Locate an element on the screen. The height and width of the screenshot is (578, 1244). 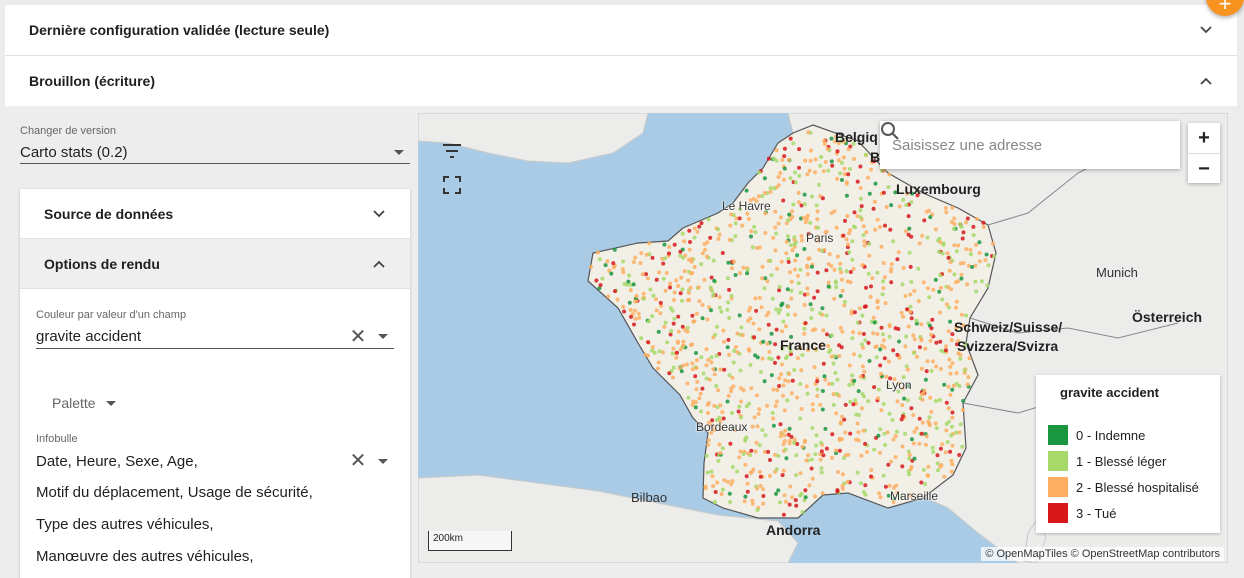
color-field-select: gravite accident ✕ is located at coordinates (215, 337).